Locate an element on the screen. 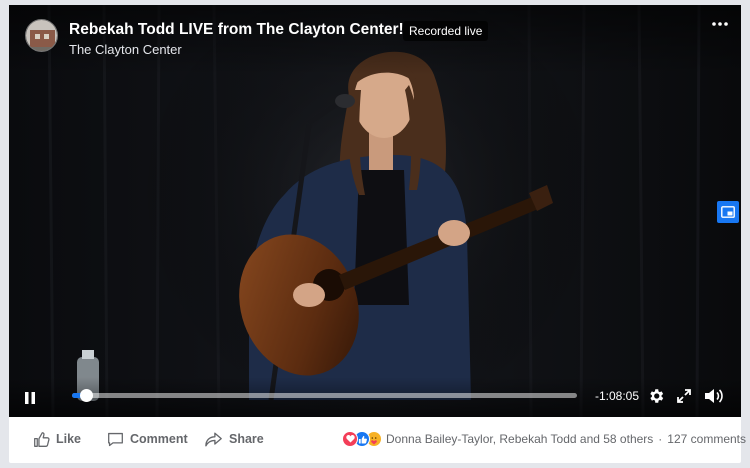 The width and height of the screenshot is (750, 468). picture-in-picture-button is located at coordinates (728, 212).